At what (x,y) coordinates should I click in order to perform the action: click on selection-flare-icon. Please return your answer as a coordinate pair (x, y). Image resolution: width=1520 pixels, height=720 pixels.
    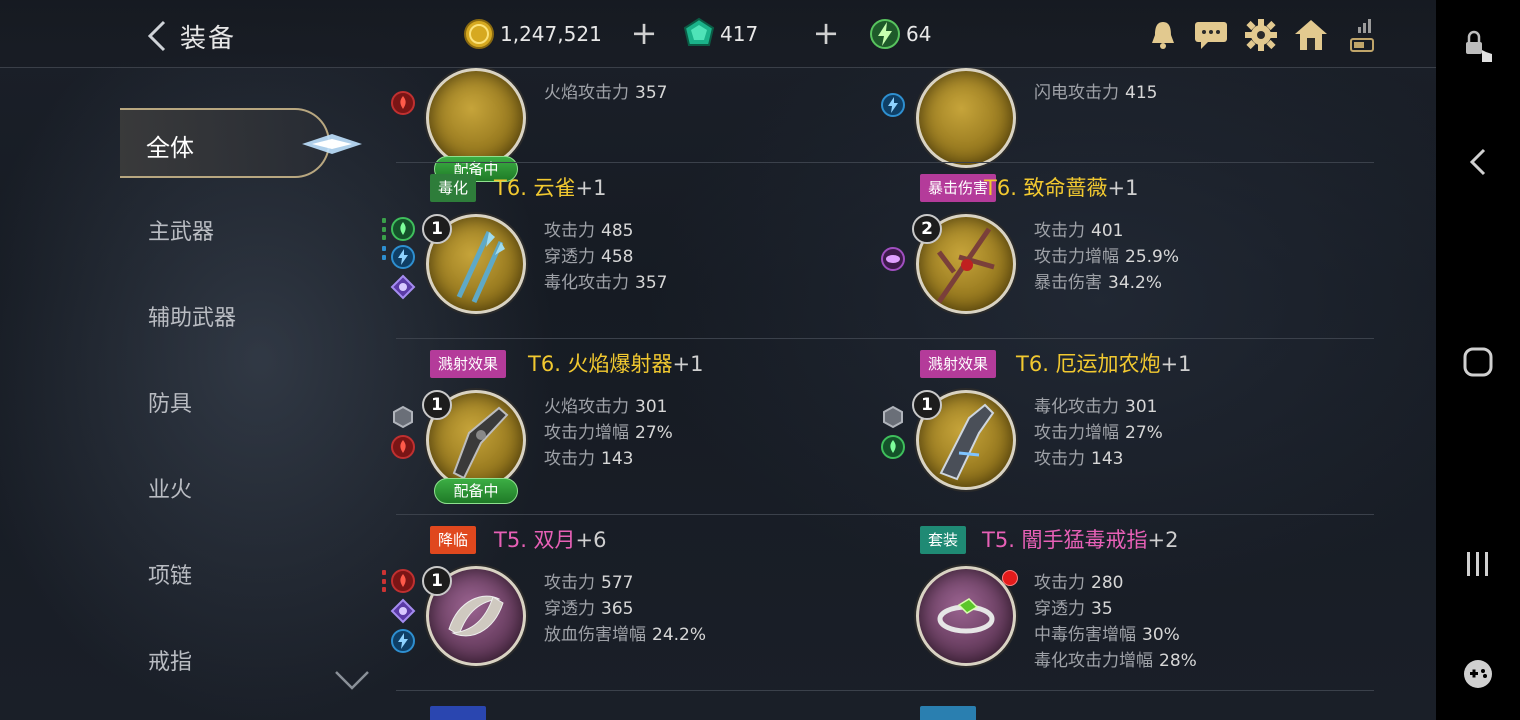
    Looking at the image, I should click on (332, 144).